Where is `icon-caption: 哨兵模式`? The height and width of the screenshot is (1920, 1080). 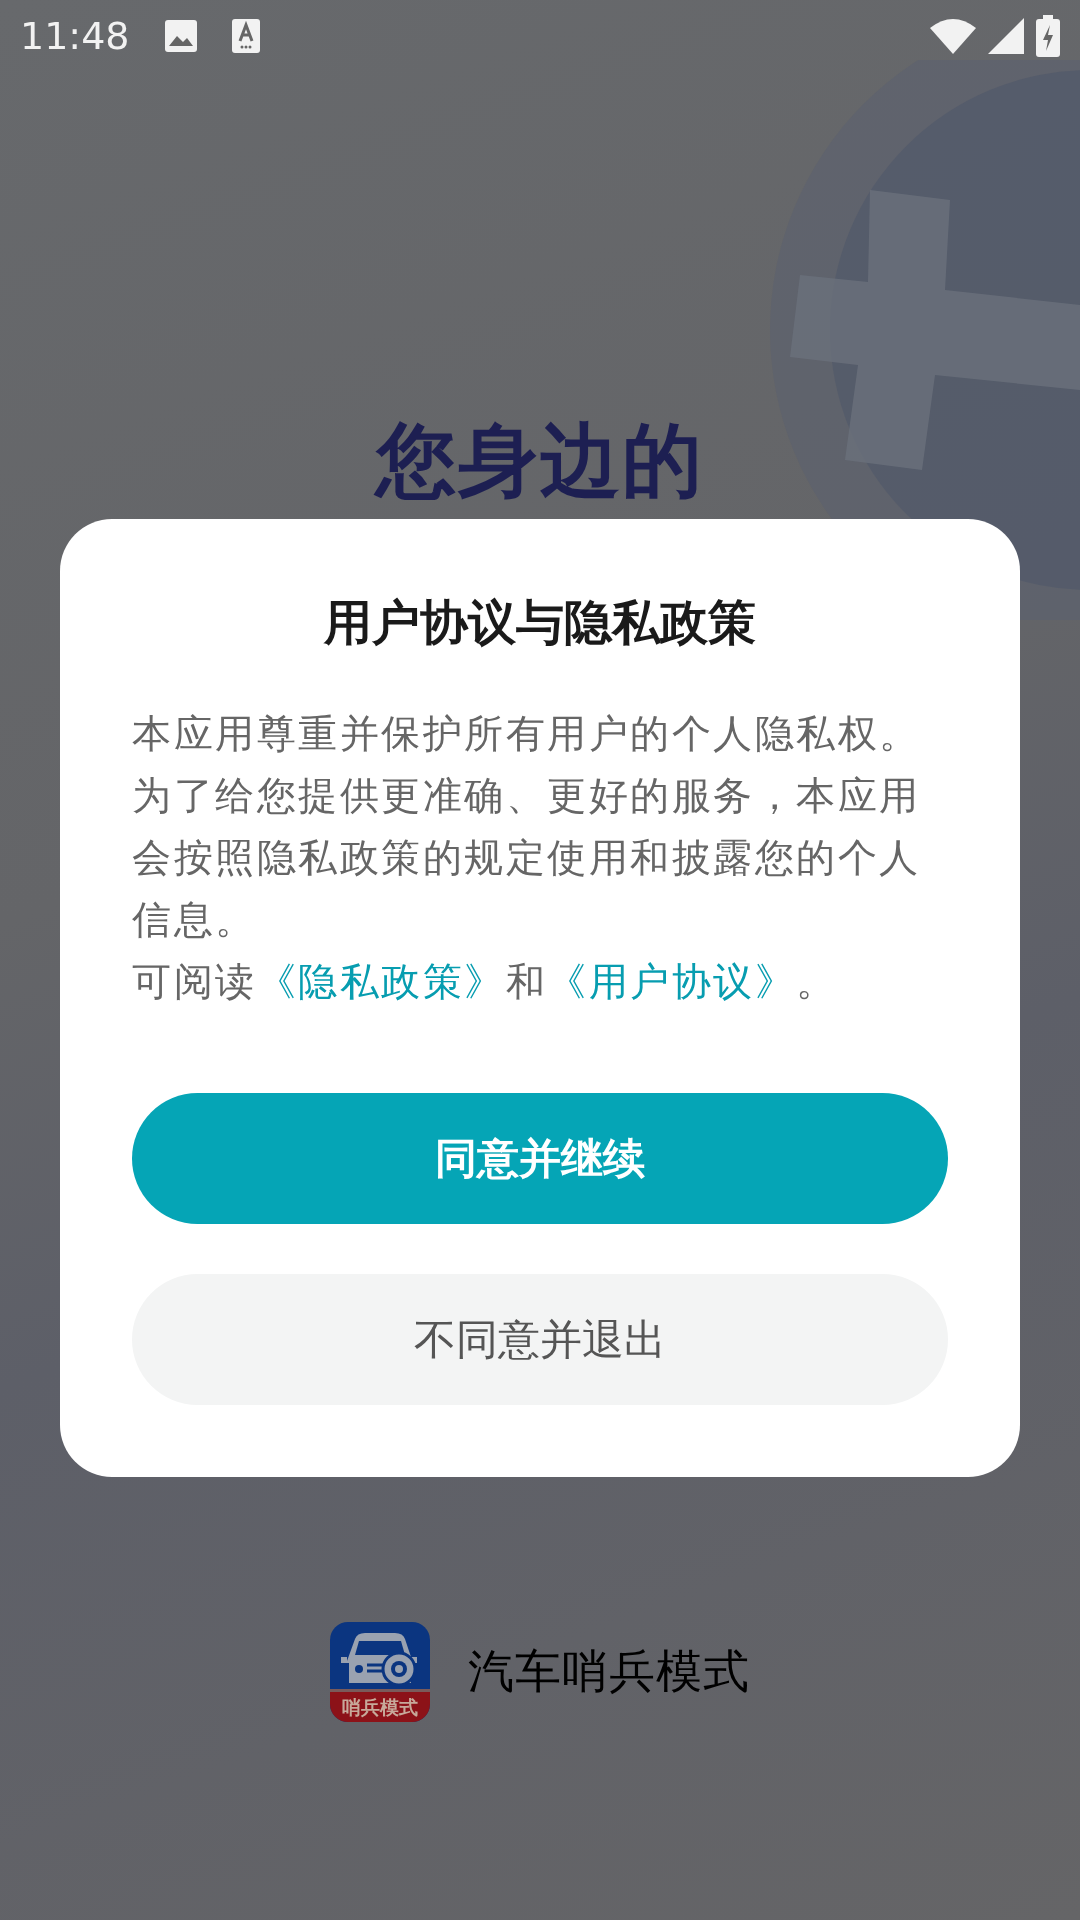 icon-caption: 哨兵模式 is located at coordinates (380, 1705).